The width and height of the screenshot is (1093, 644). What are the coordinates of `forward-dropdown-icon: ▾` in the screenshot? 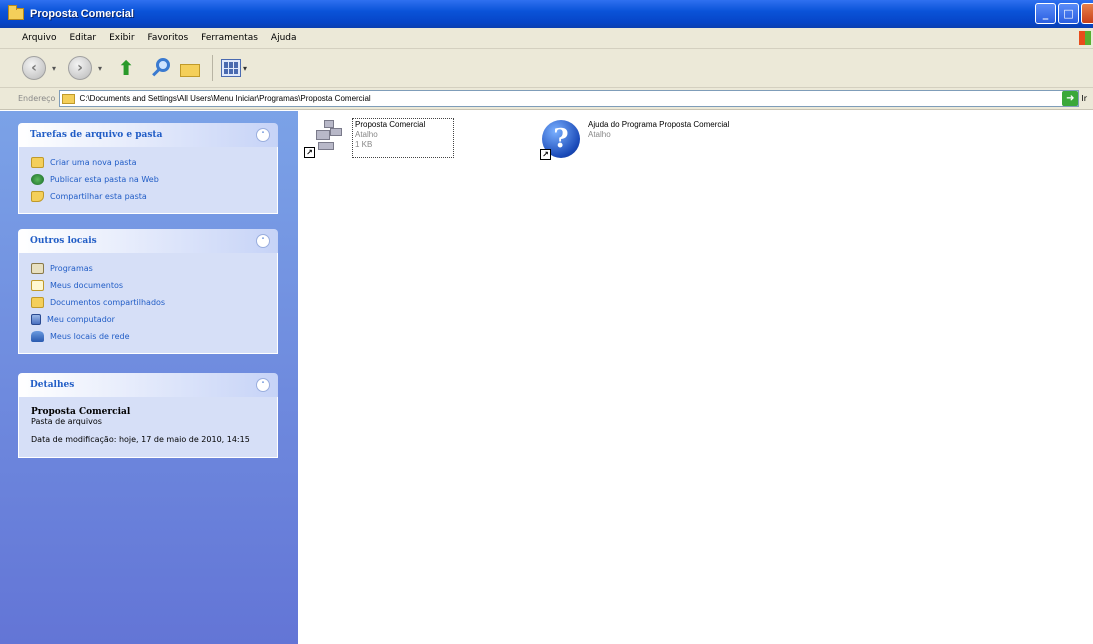 It's located at (100, 68).